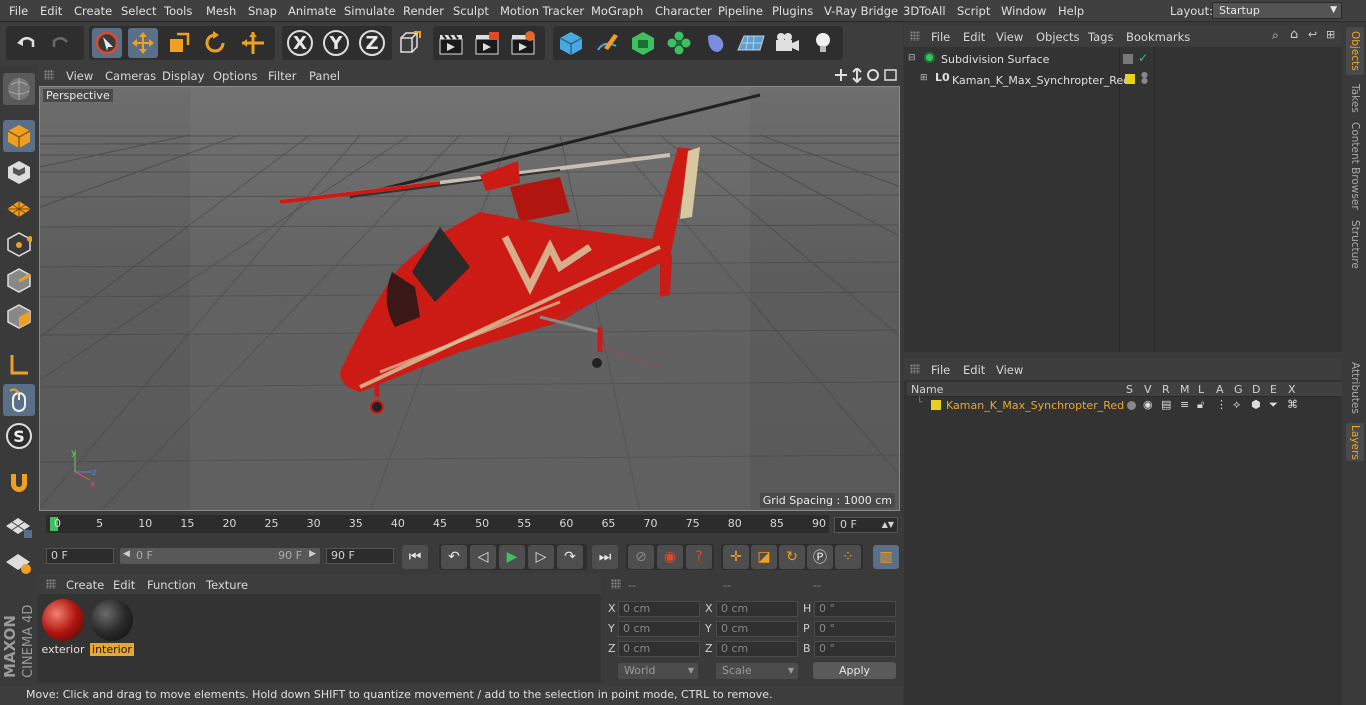  Describe the element at coordinates (659, 609) in the screenshot. I see `position-x-field: 0 cm` at that location.